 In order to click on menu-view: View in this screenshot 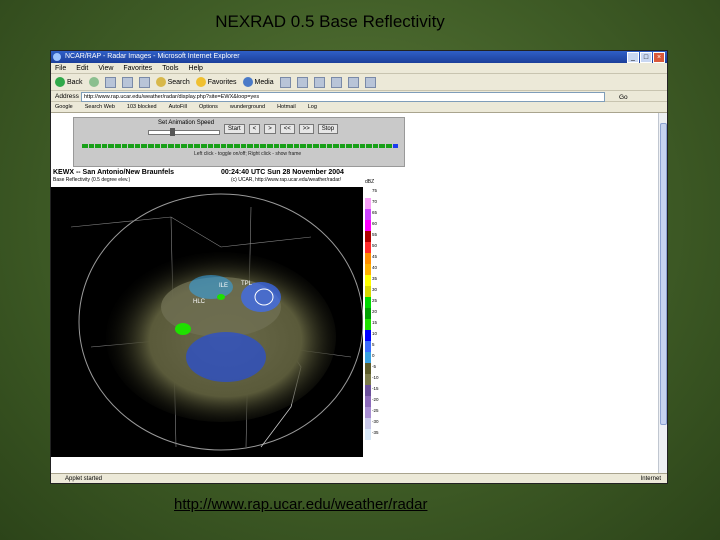, I will do `click(105, 68)`.